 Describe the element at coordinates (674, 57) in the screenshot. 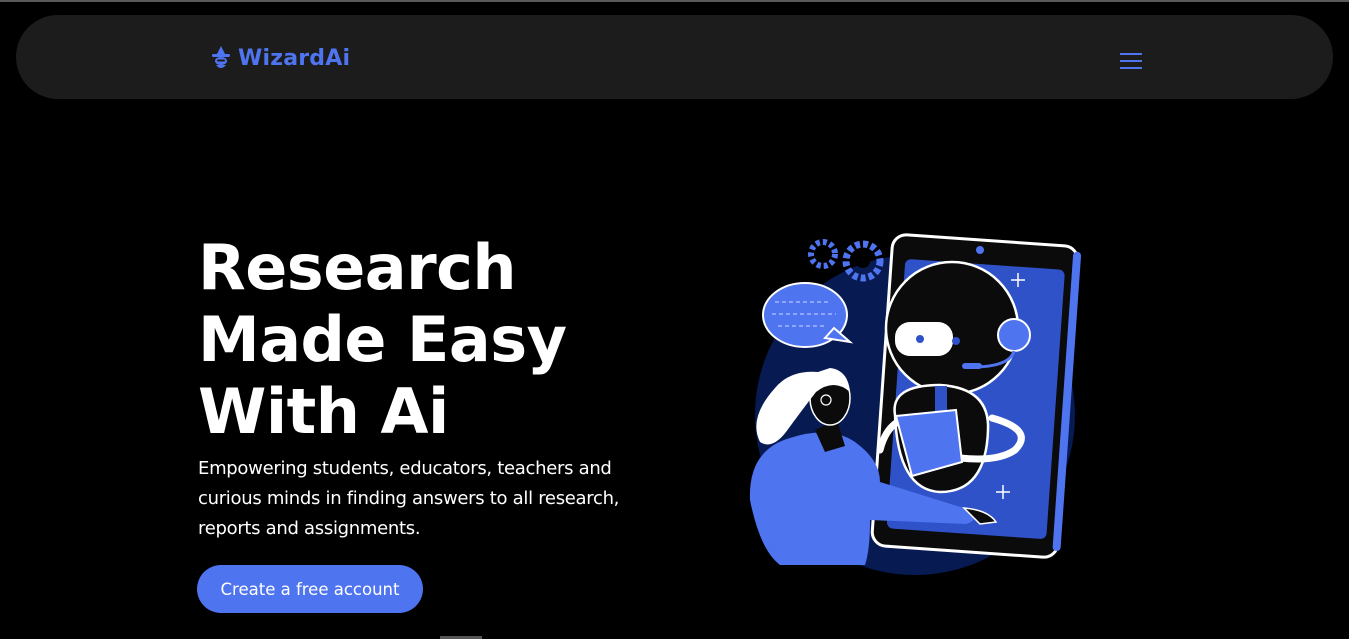

I see `navbar: WizardAi` at that location.